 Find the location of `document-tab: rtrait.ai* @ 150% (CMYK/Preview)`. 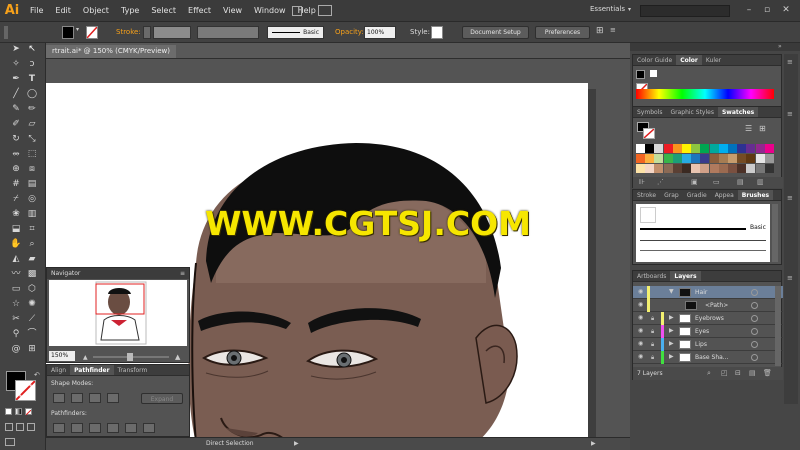

document-tab: rtrait.ai* @ 150% (CMYK/Preview) is located at coordinates (111, 51).